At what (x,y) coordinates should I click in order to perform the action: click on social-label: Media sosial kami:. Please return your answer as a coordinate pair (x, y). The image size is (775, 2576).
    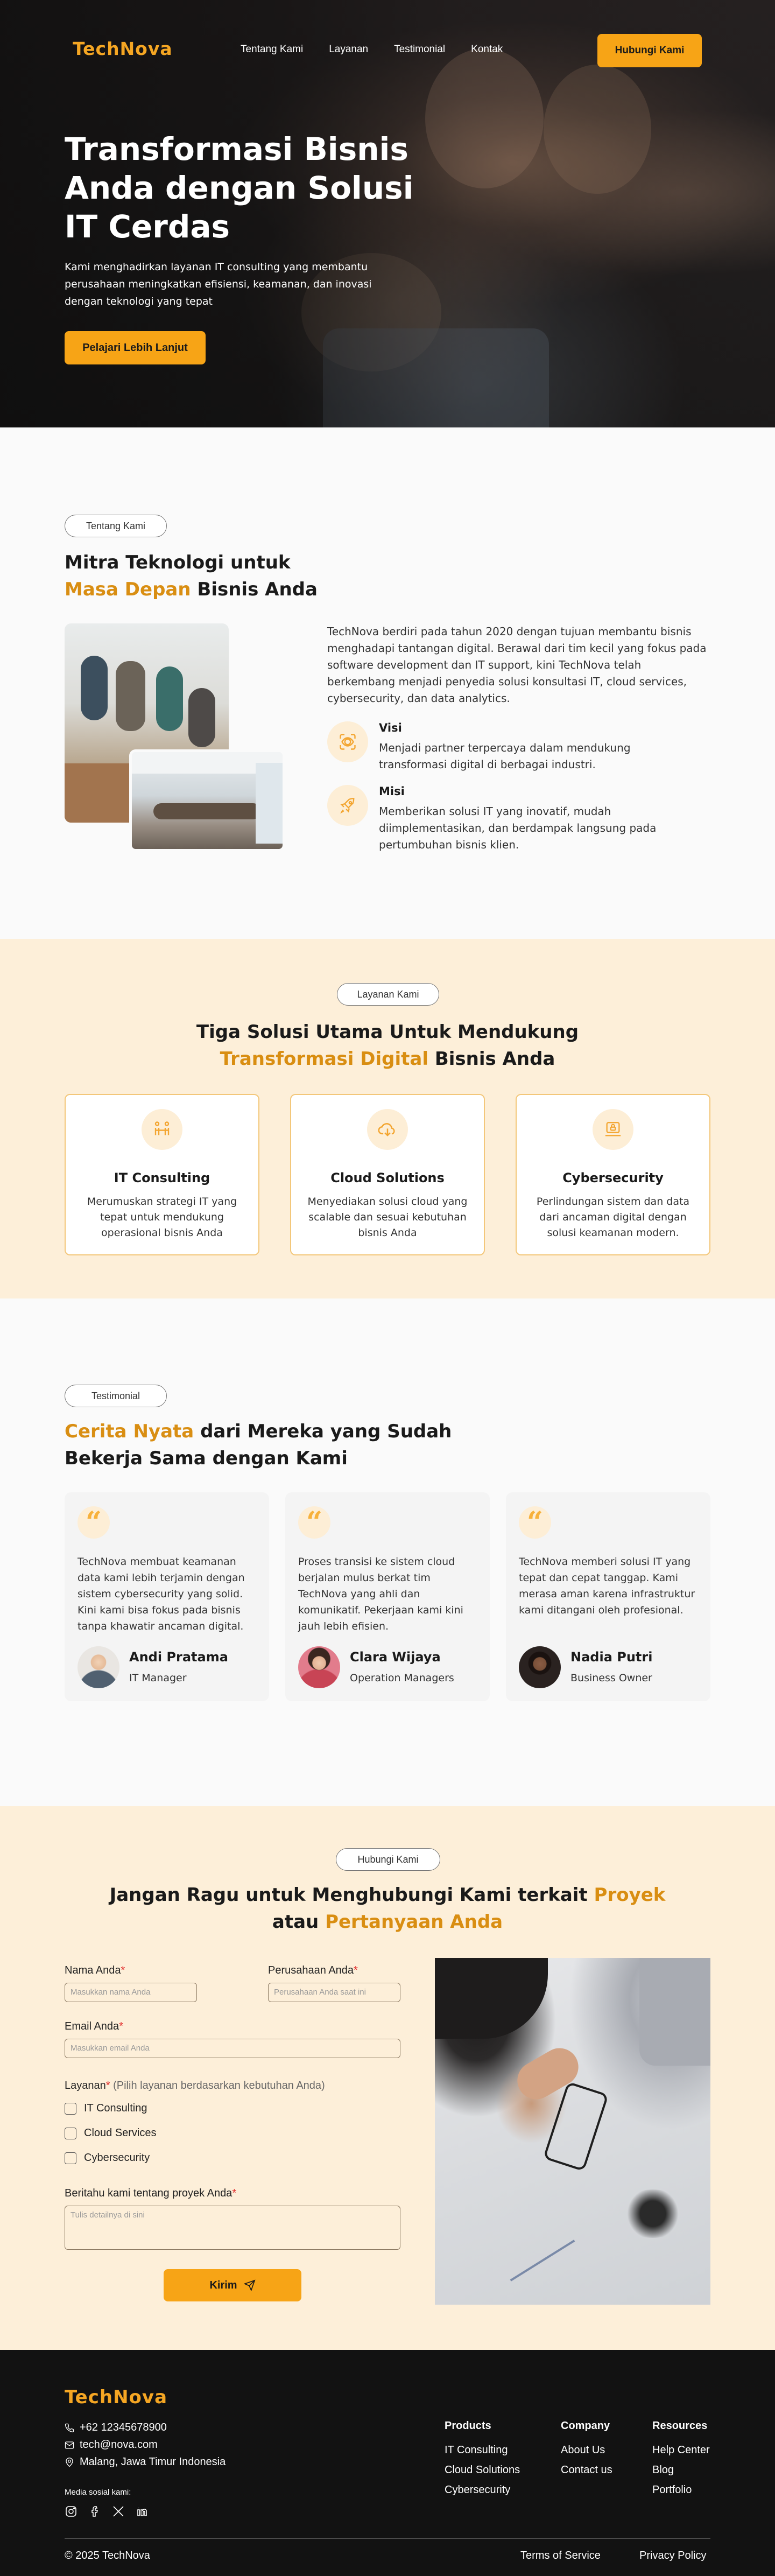
    Looking at the image, I should click on (98, 2492).